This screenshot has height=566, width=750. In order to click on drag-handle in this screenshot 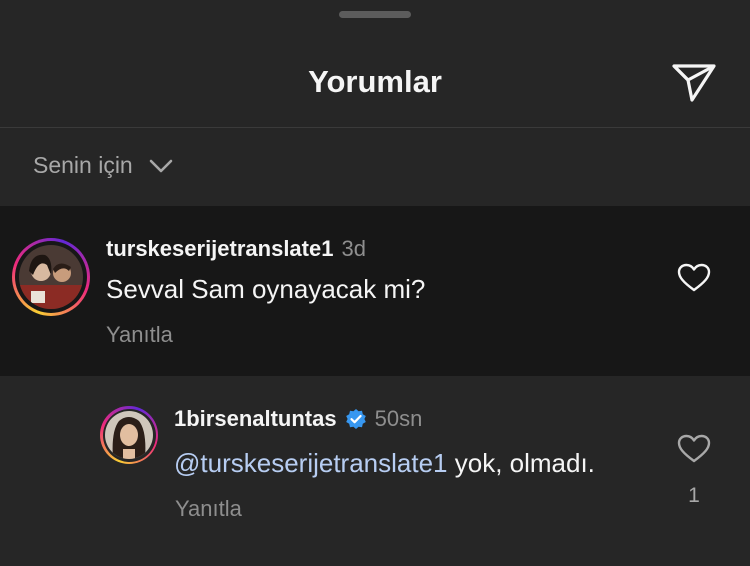, I will do `click(375, 14)`.